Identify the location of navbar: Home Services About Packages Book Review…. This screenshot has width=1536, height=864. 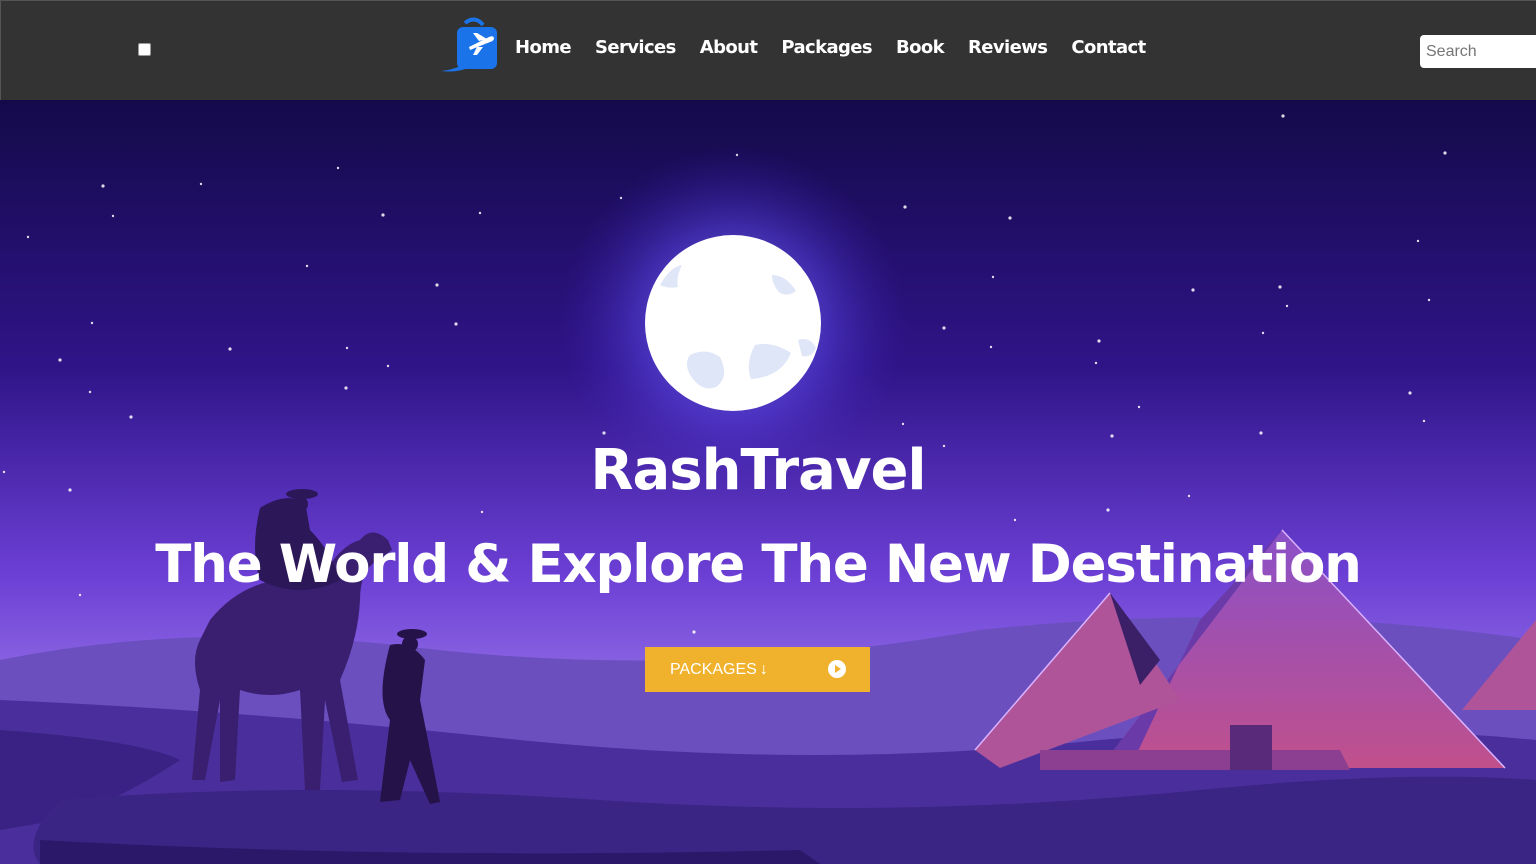
(768, 50).